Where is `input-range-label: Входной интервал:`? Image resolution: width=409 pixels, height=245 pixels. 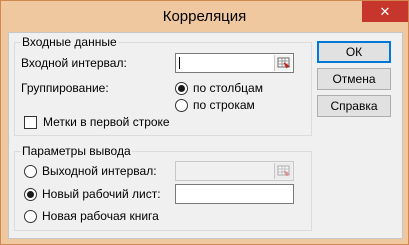 input-range-label: Входной интервал: is located at coordinates (74, 63).